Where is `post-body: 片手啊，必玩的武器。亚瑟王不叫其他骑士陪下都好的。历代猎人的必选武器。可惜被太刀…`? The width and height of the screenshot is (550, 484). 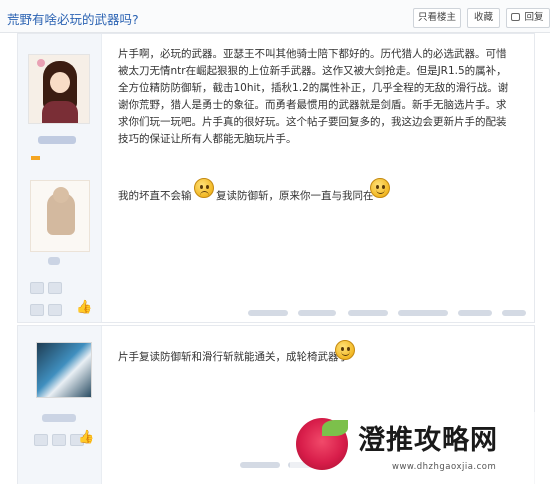
post-body: 片手啊，必玩的武器。亚瑟王不叫其他骑士陪下都好的。历代猎人的必选武器。可惜被太刀… is located at coordinates (313, 96).